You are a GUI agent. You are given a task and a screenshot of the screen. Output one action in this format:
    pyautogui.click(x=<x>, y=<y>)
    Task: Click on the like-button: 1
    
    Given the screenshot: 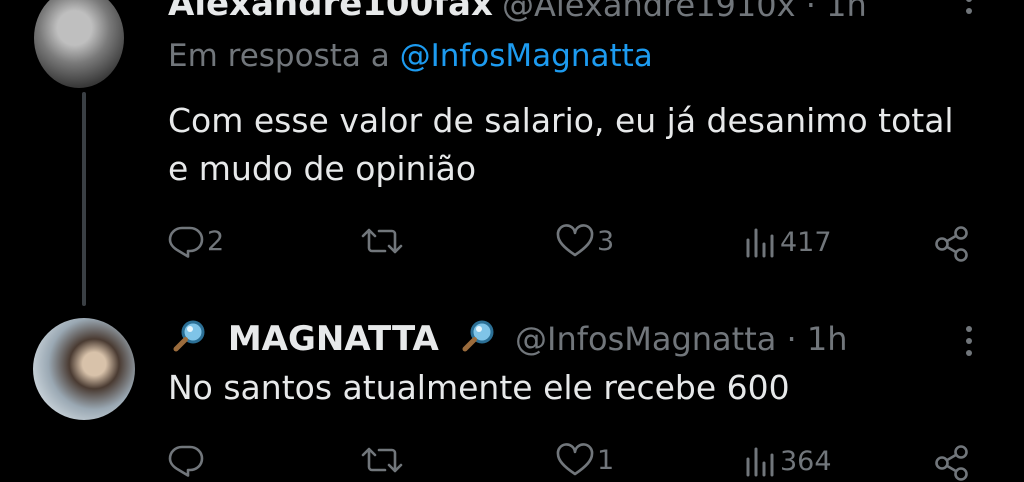 What is the action you would take?
    pyautogui.click(x=584, y=460)
    